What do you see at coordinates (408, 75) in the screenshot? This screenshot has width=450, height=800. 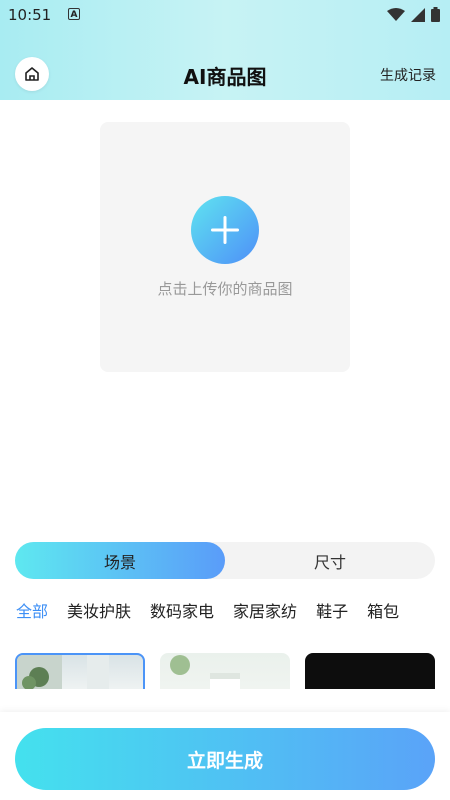 I see `history-link: 生成记录` at bounding box center [408, 75].